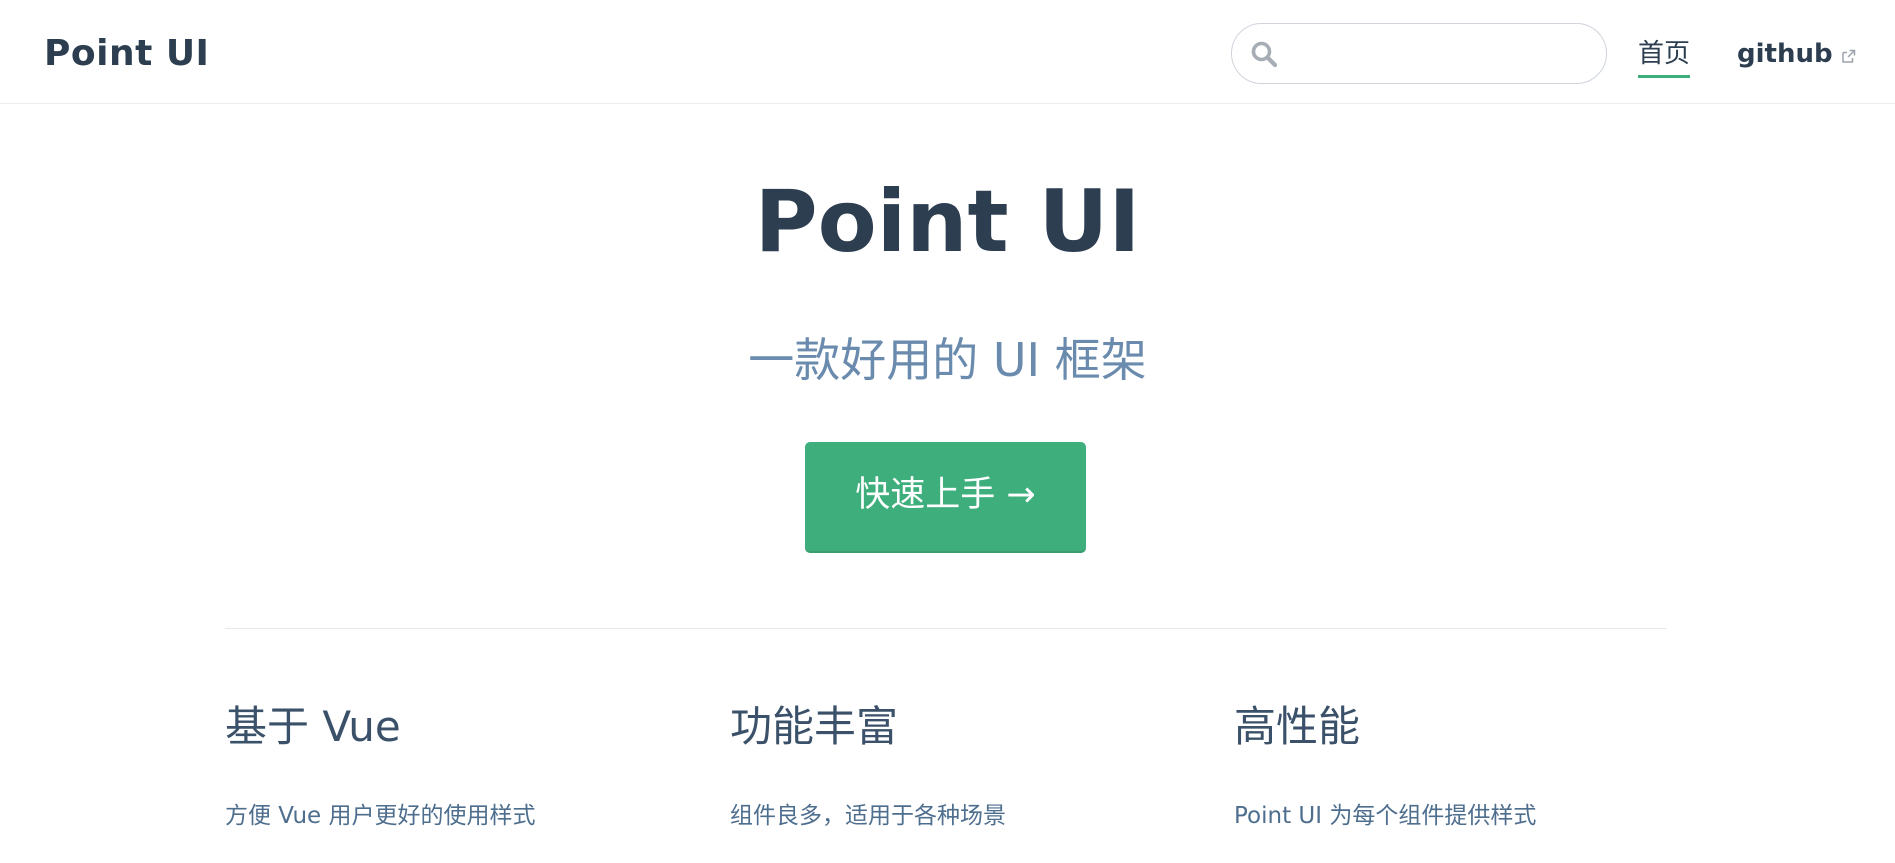 This screenshot has height=863, width=1895. I want to click on feature-card: 基于 Vue 方便 Vue 用户更好的使用样式, so click(440, 764).